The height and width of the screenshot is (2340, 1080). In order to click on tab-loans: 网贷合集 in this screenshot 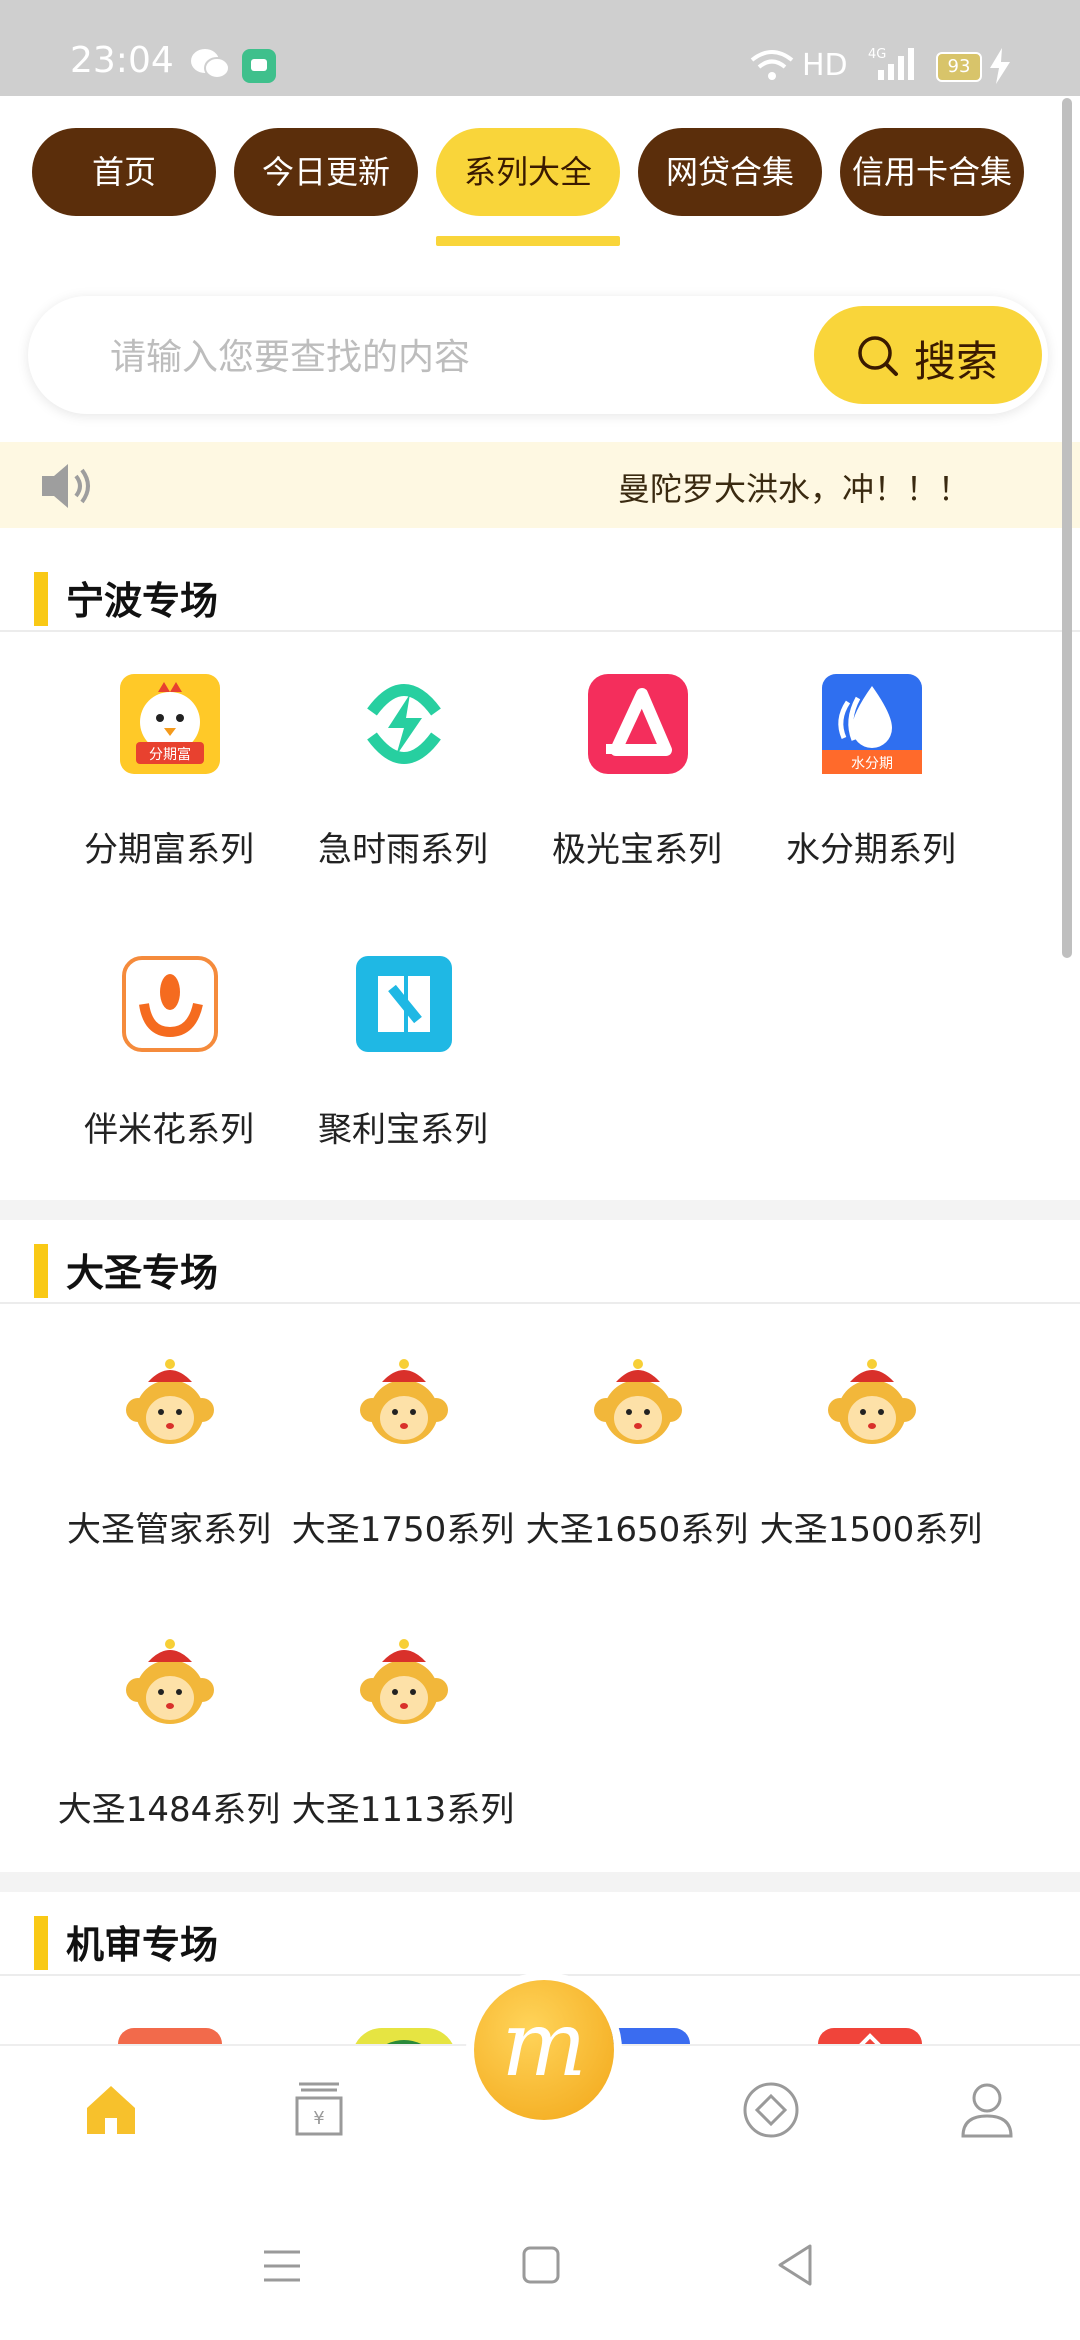, I will do `click(730, 172)`.